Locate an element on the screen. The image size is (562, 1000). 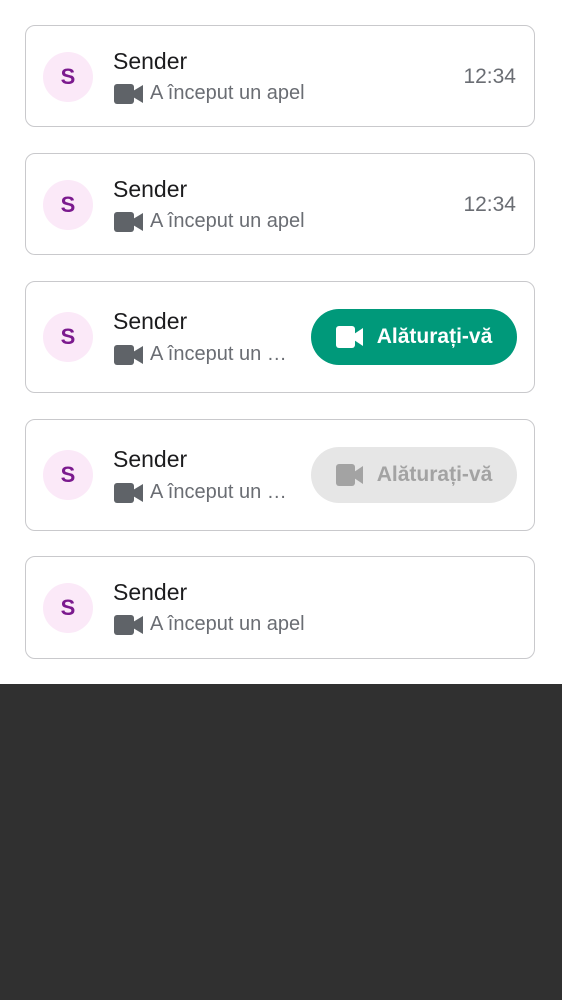
join-call-button-disabled: Alăturați-vă is located at coordinates (414, 475).